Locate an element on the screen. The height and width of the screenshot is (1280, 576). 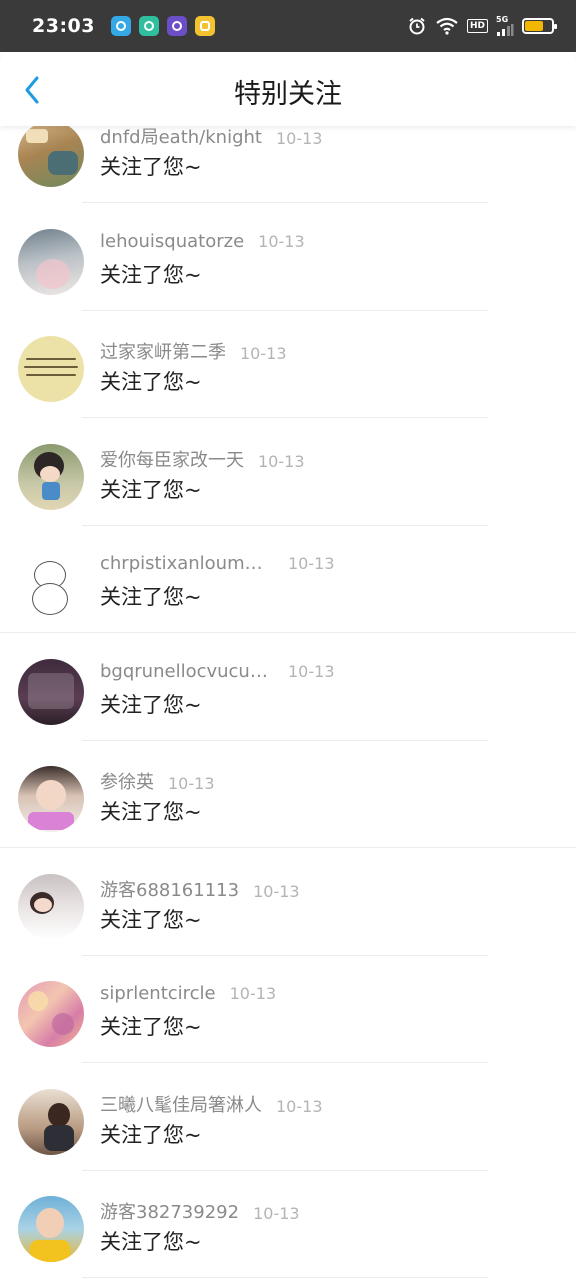
notification-icons is located at coordinates (162, 26).